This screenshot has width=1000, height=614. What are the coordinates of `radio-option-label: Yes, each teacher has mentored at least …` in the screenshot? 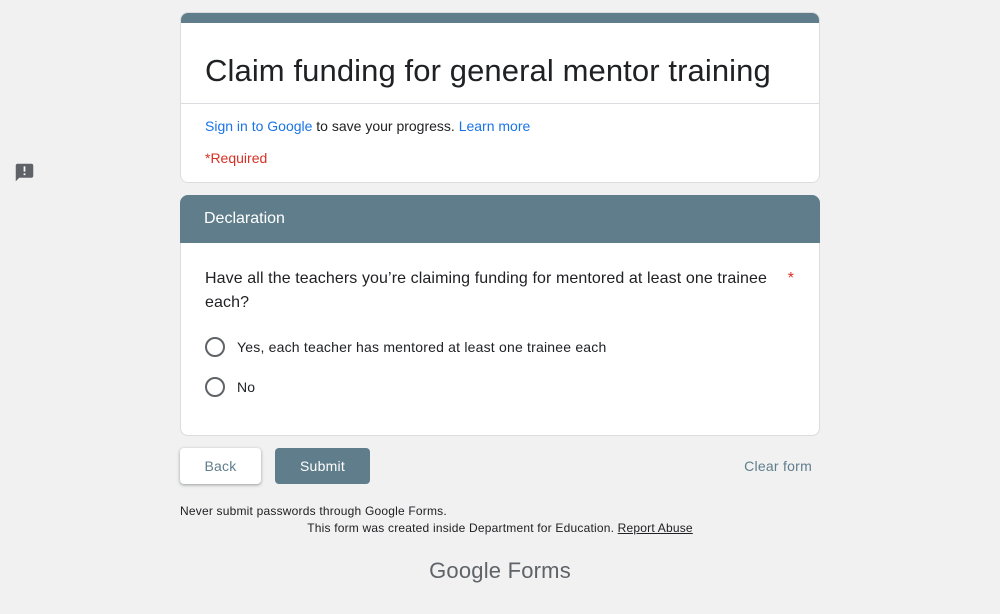 It's located at (422, 347).